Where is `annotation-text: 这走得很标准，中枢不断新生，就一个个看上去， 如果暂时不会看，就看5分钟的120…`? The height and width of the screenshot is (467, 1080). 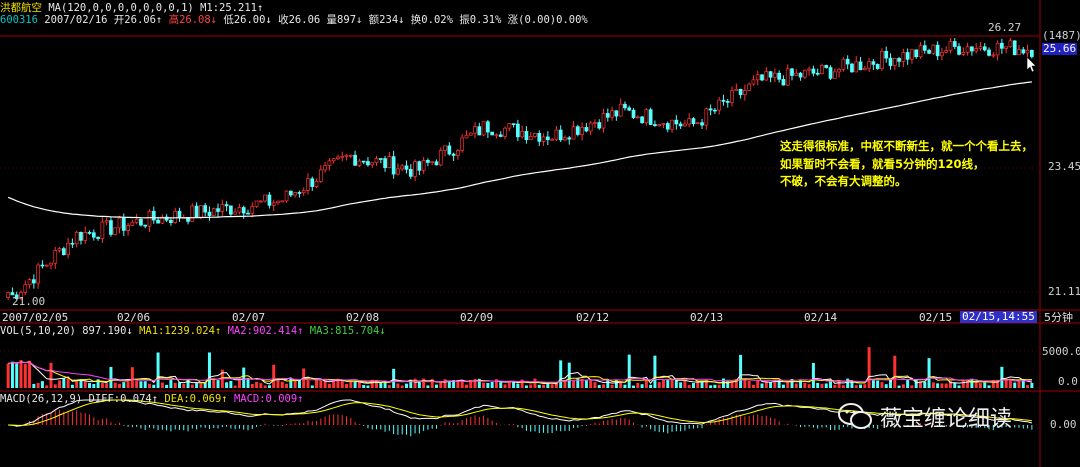 annotation-text: 这走得很标准，中枢不断新生，就一个个看上去， 如果暂时不会看，就看5分钟的120… is located at coordinates (906, 164).